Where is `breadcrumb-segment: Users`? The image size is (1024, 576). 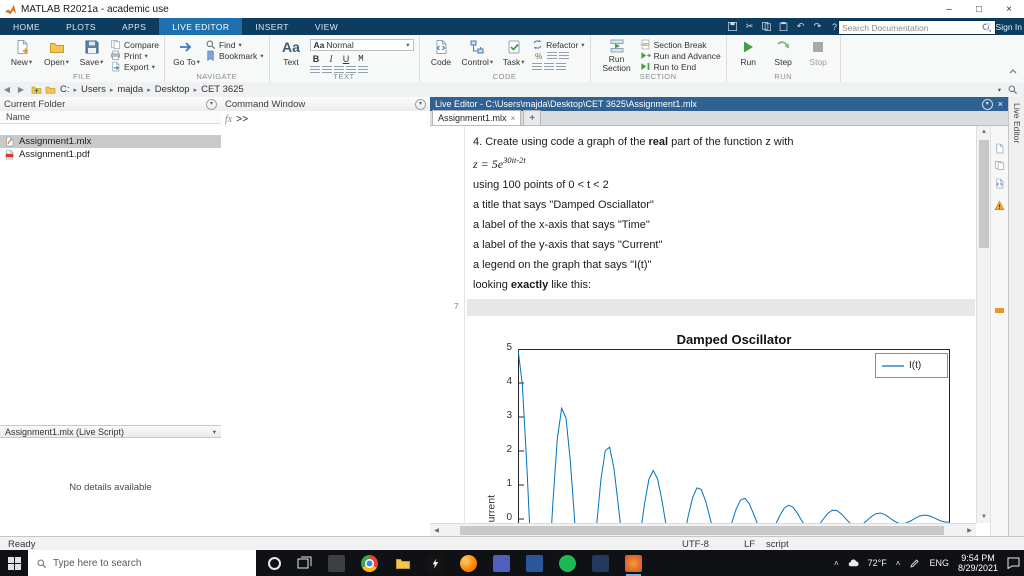
breadcrumb-segment: Users is located at coordinates (93, 89).